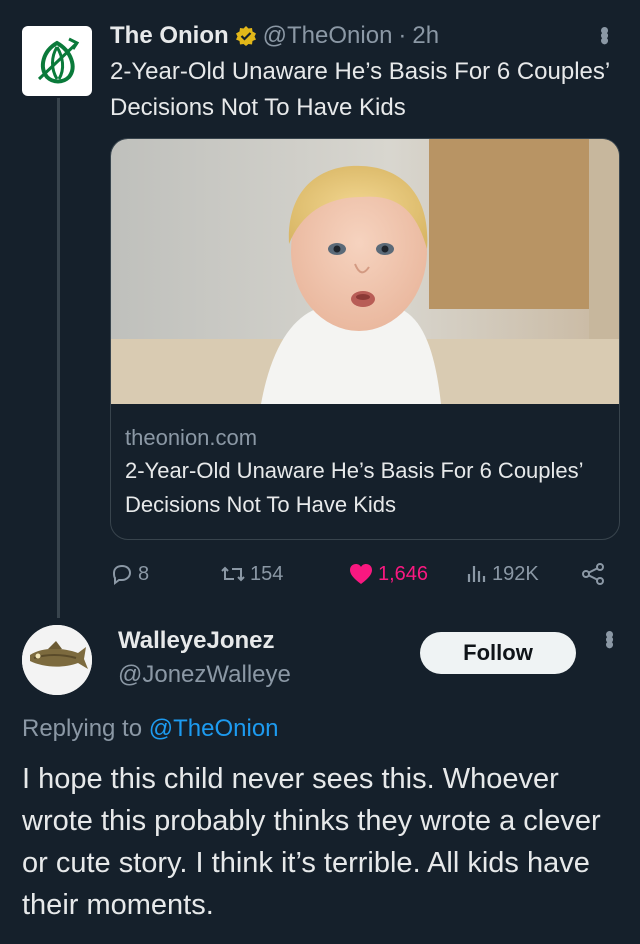 This screenshot has height=944, width=640. What do you see at coordinates (476, 574) in the screenshot?
I see `views-icon` at bounding box center [476, 574].